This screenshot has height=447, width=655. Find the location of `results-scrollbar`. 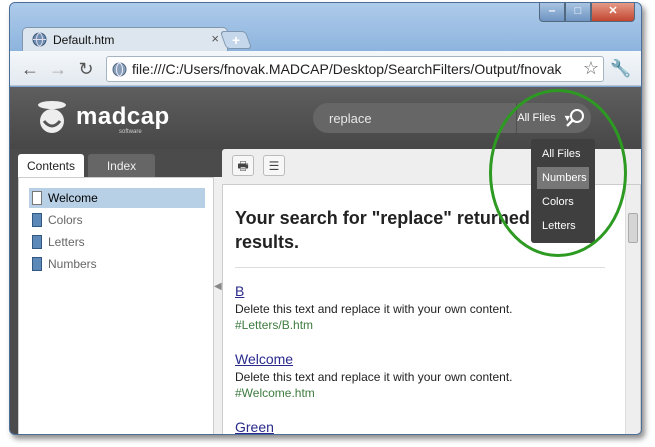

results-scrollbar is located at coordinates (632, 309).